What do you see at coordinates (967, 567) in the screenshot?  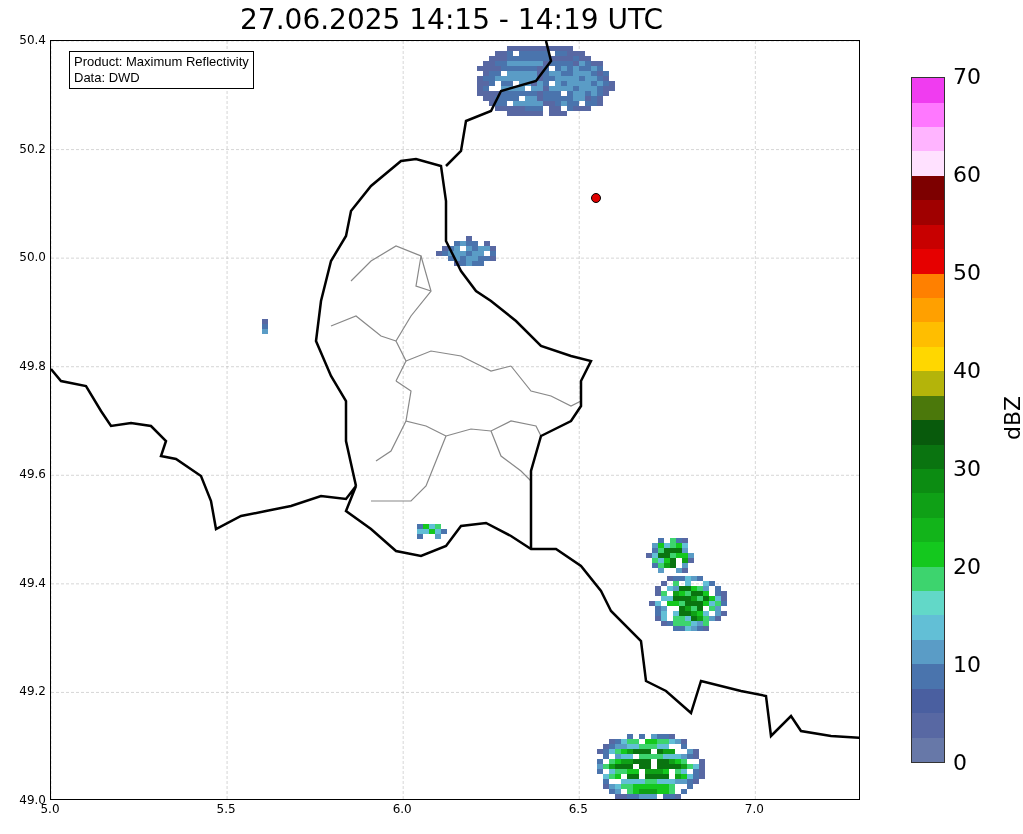 I see `colorbar-tick-label: 20` at bounding box center [967, 567].